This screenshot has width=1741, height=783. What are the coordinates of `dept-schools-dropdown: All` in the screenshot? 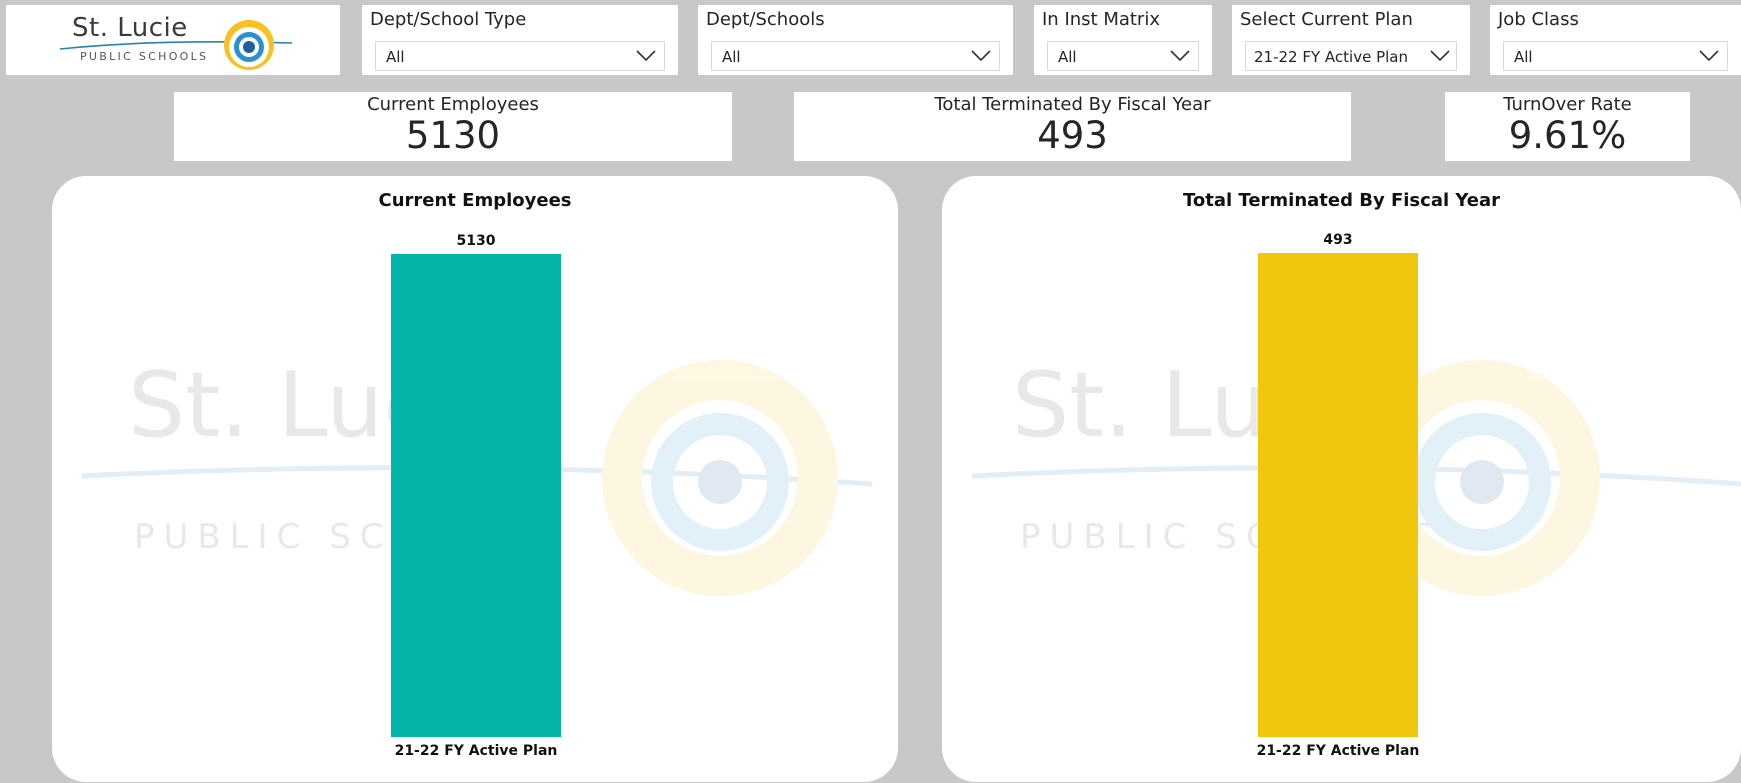 It's located at (855, 56).